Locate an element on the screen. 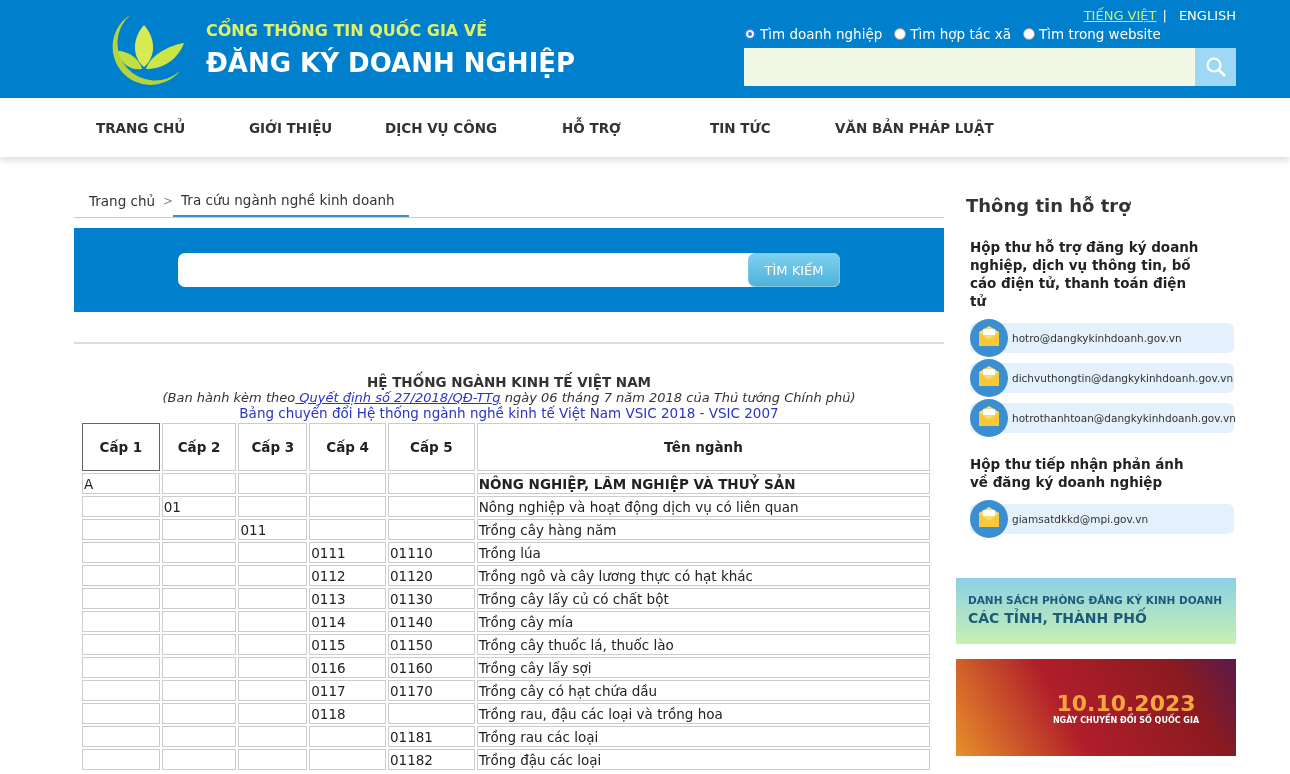 This screenshot has width=1290, height=774. table-cell: Nông nghiệp và hoạt động dịch vụ có liên quan is located at coordinates (703, 506).